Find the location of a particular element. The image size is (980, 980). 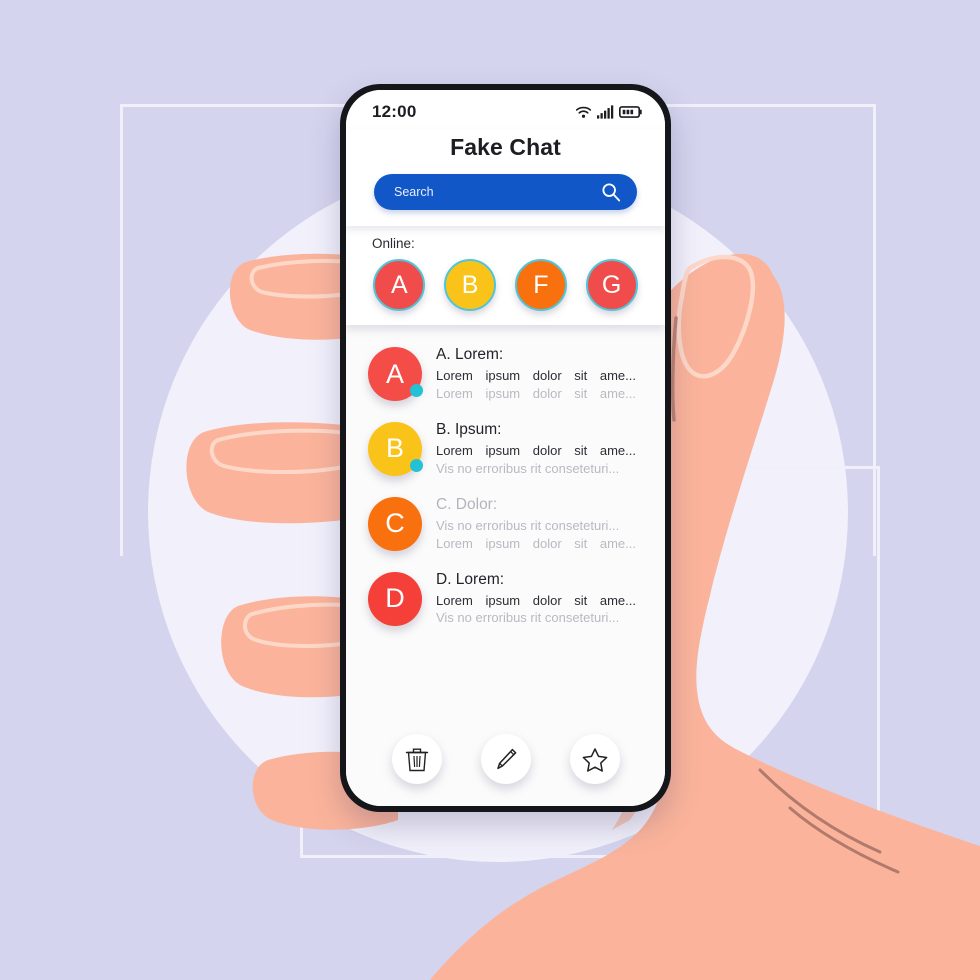

search-placeholder: Search is located at coordinates (414, 192).